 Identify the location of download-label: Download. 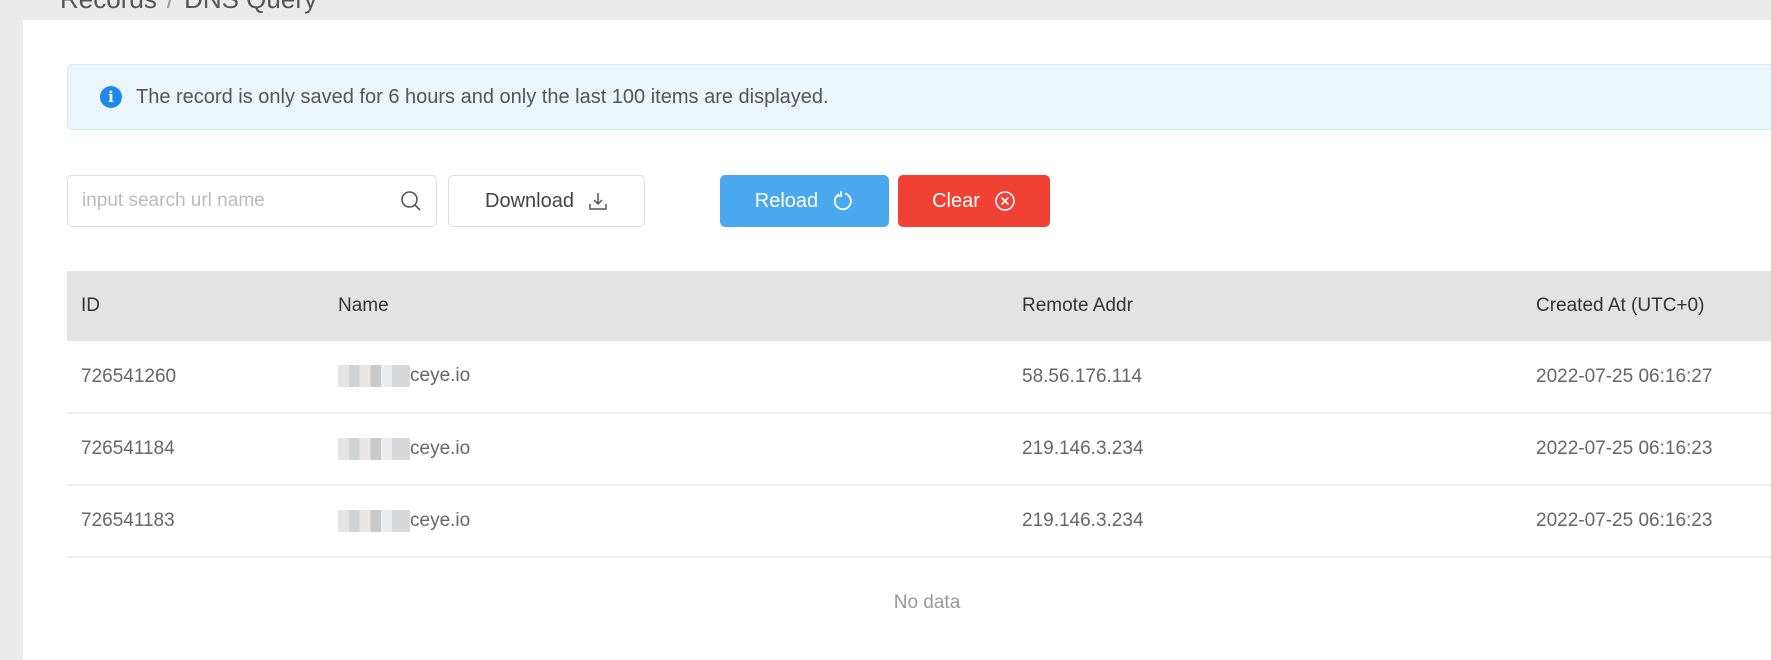
(529, 200).